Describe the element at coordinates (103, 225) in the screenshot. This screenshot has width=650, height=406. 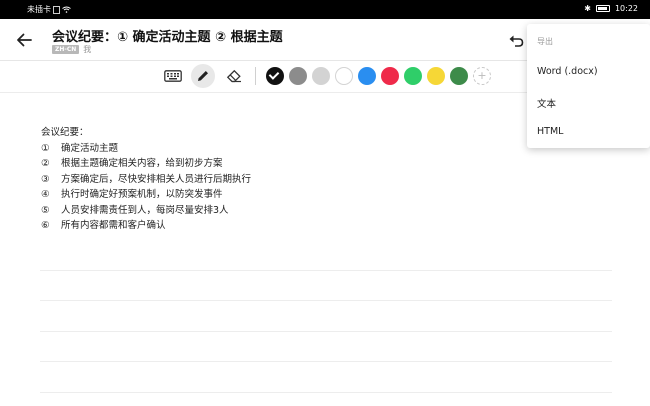
I see `list-item: ⑥ 所有内容都需和客户确认` at that location.